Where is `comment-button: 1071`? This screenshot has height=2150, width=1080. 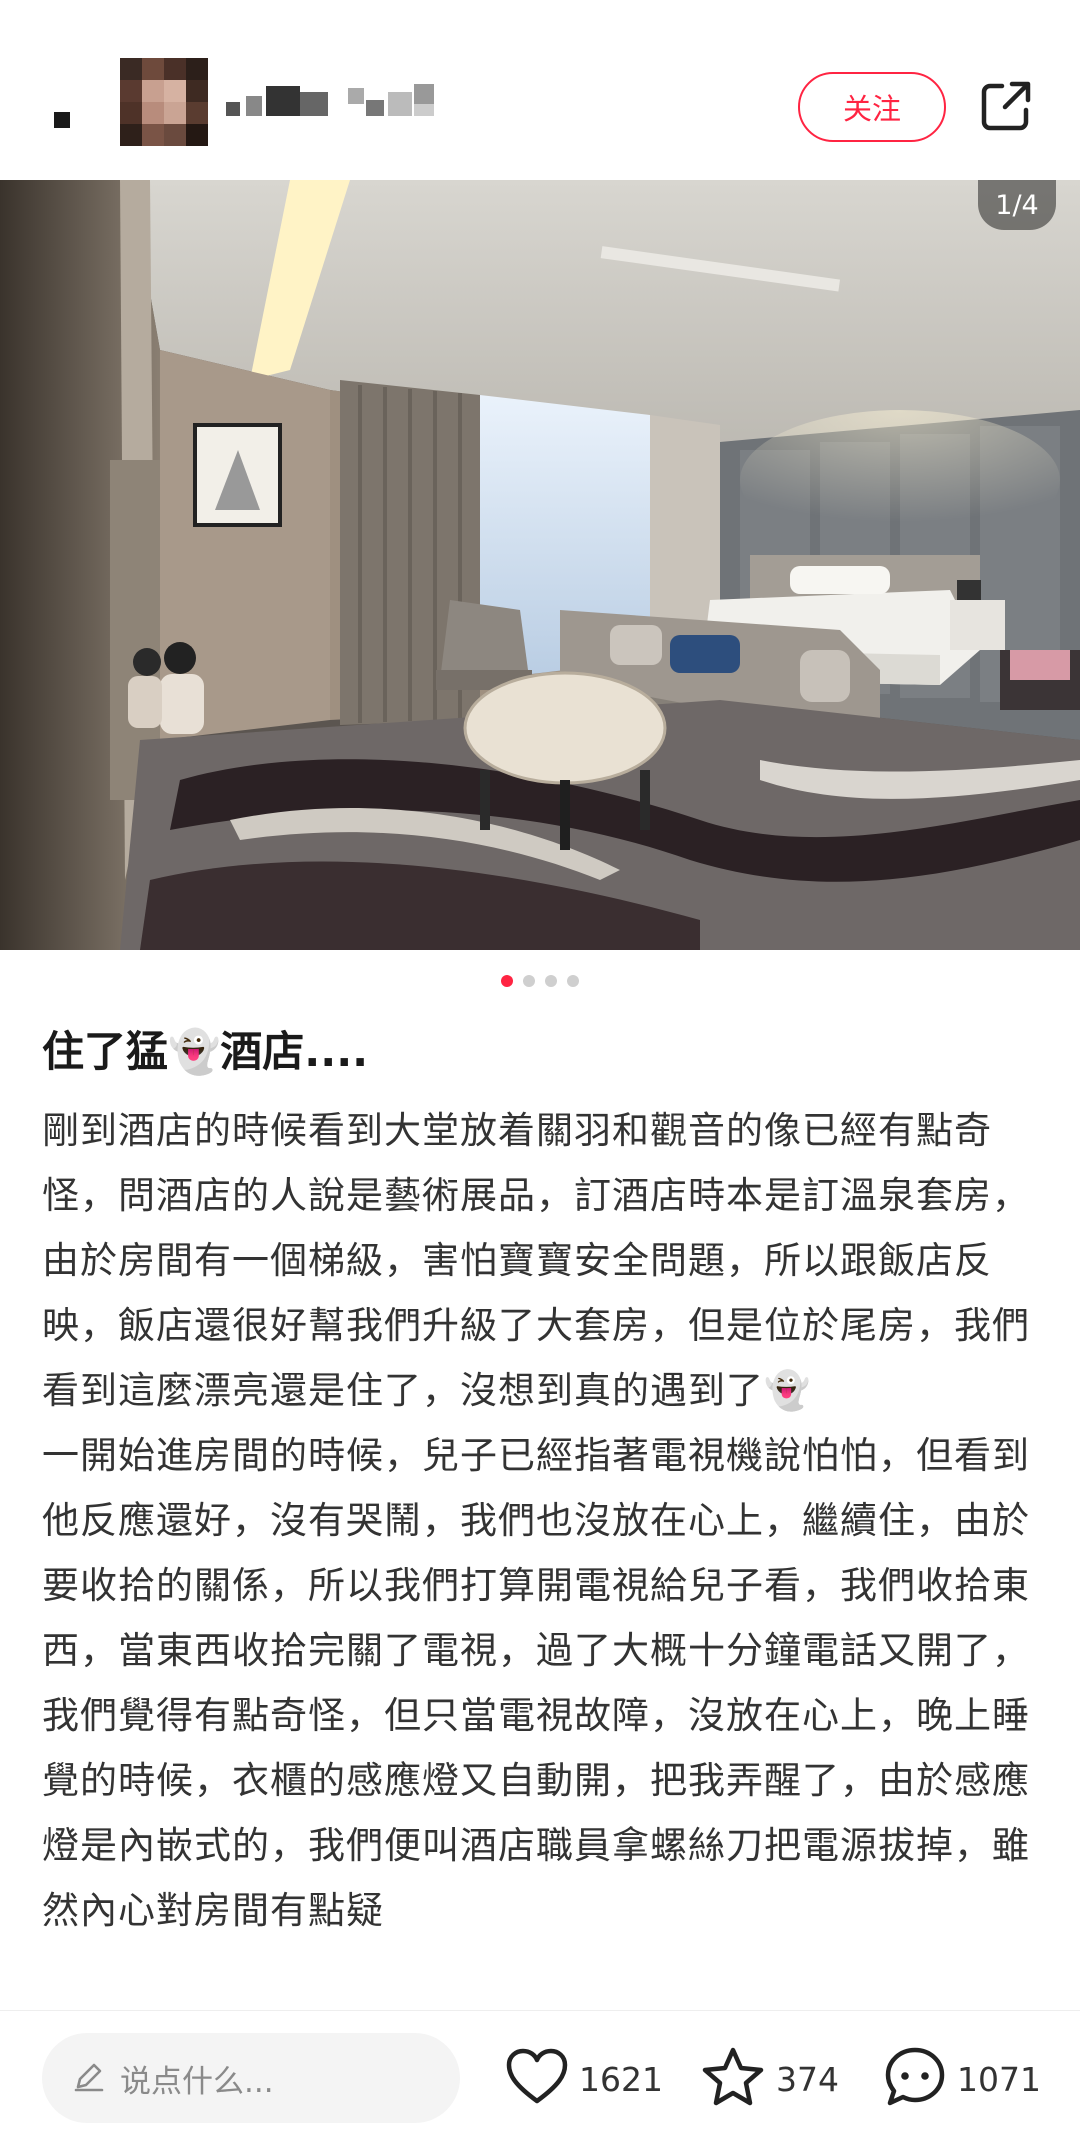 comment-button: 1071 is located at coordinates (962, 2079).